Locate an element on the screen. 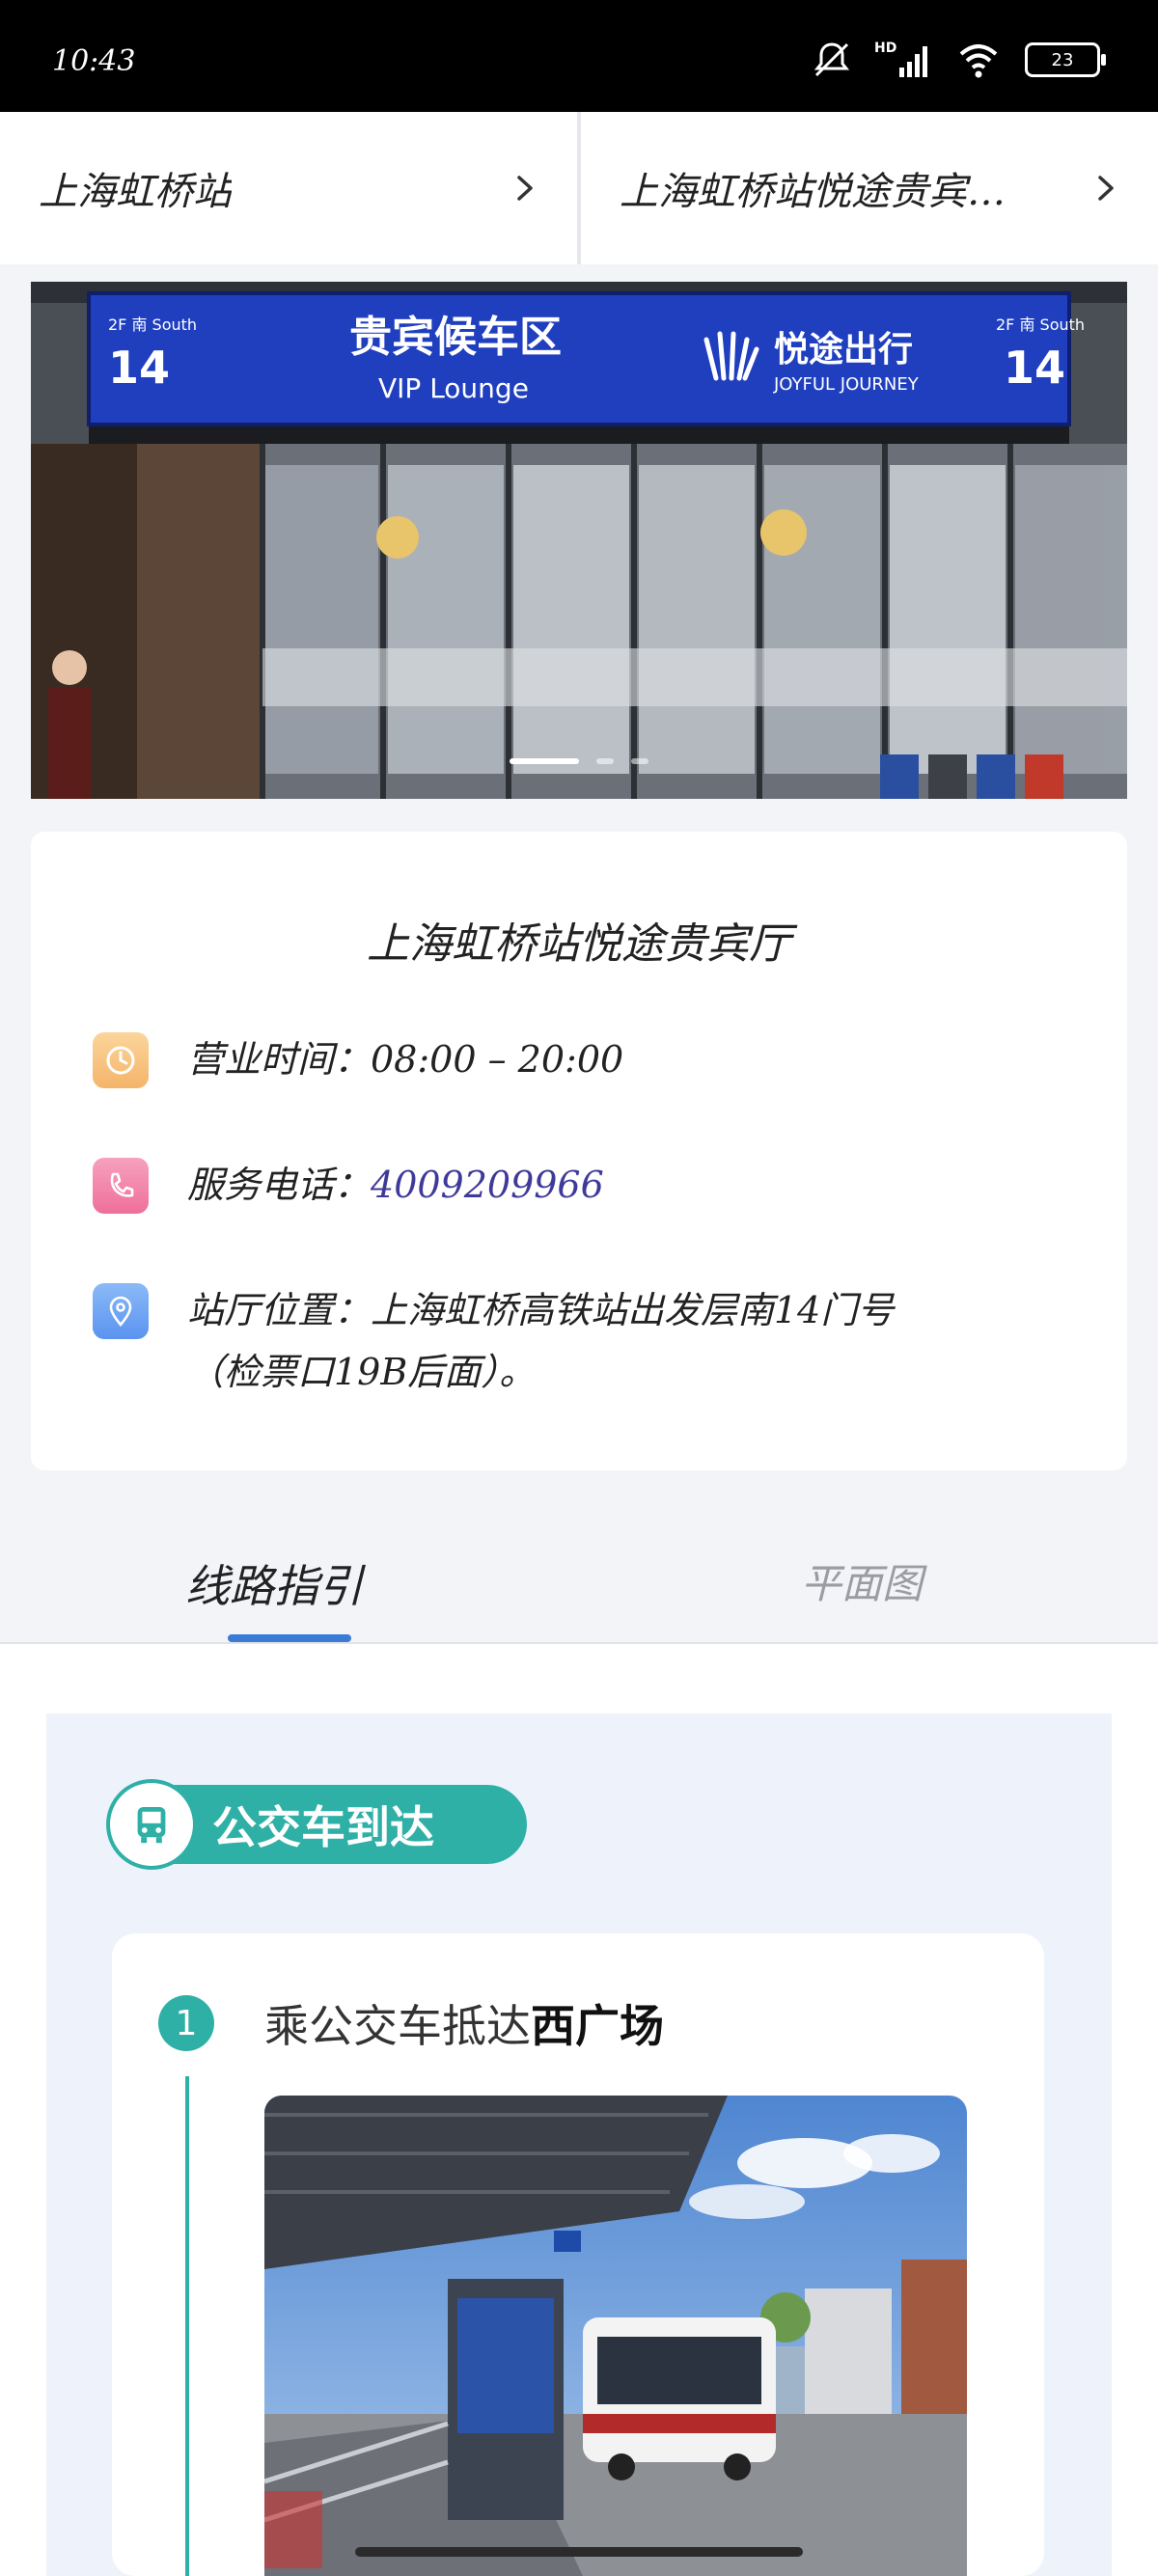 Image resolution: width=1158 pixels, height=2576 pixels. business-hours: 营业时间：08:00 – 20:00 is located at coordinates (405, 1059).